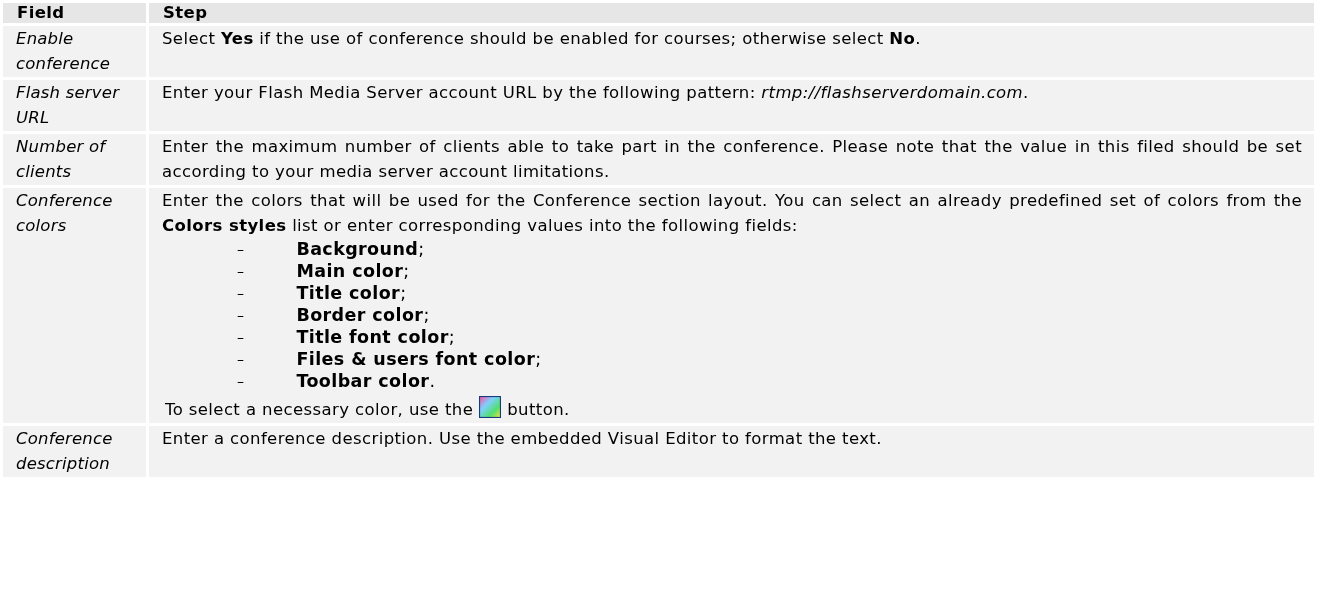 Image resolution: width=1317 pixels, height=602 pixels. Describe the element at coordinates (732, 213) in the screenshot. I see `step-text: Enter the colors that will be used for the Conference section layout. You can select an already predefined set of colors from the Colors styles list or enter corresponding values into the following fields:` at that location.